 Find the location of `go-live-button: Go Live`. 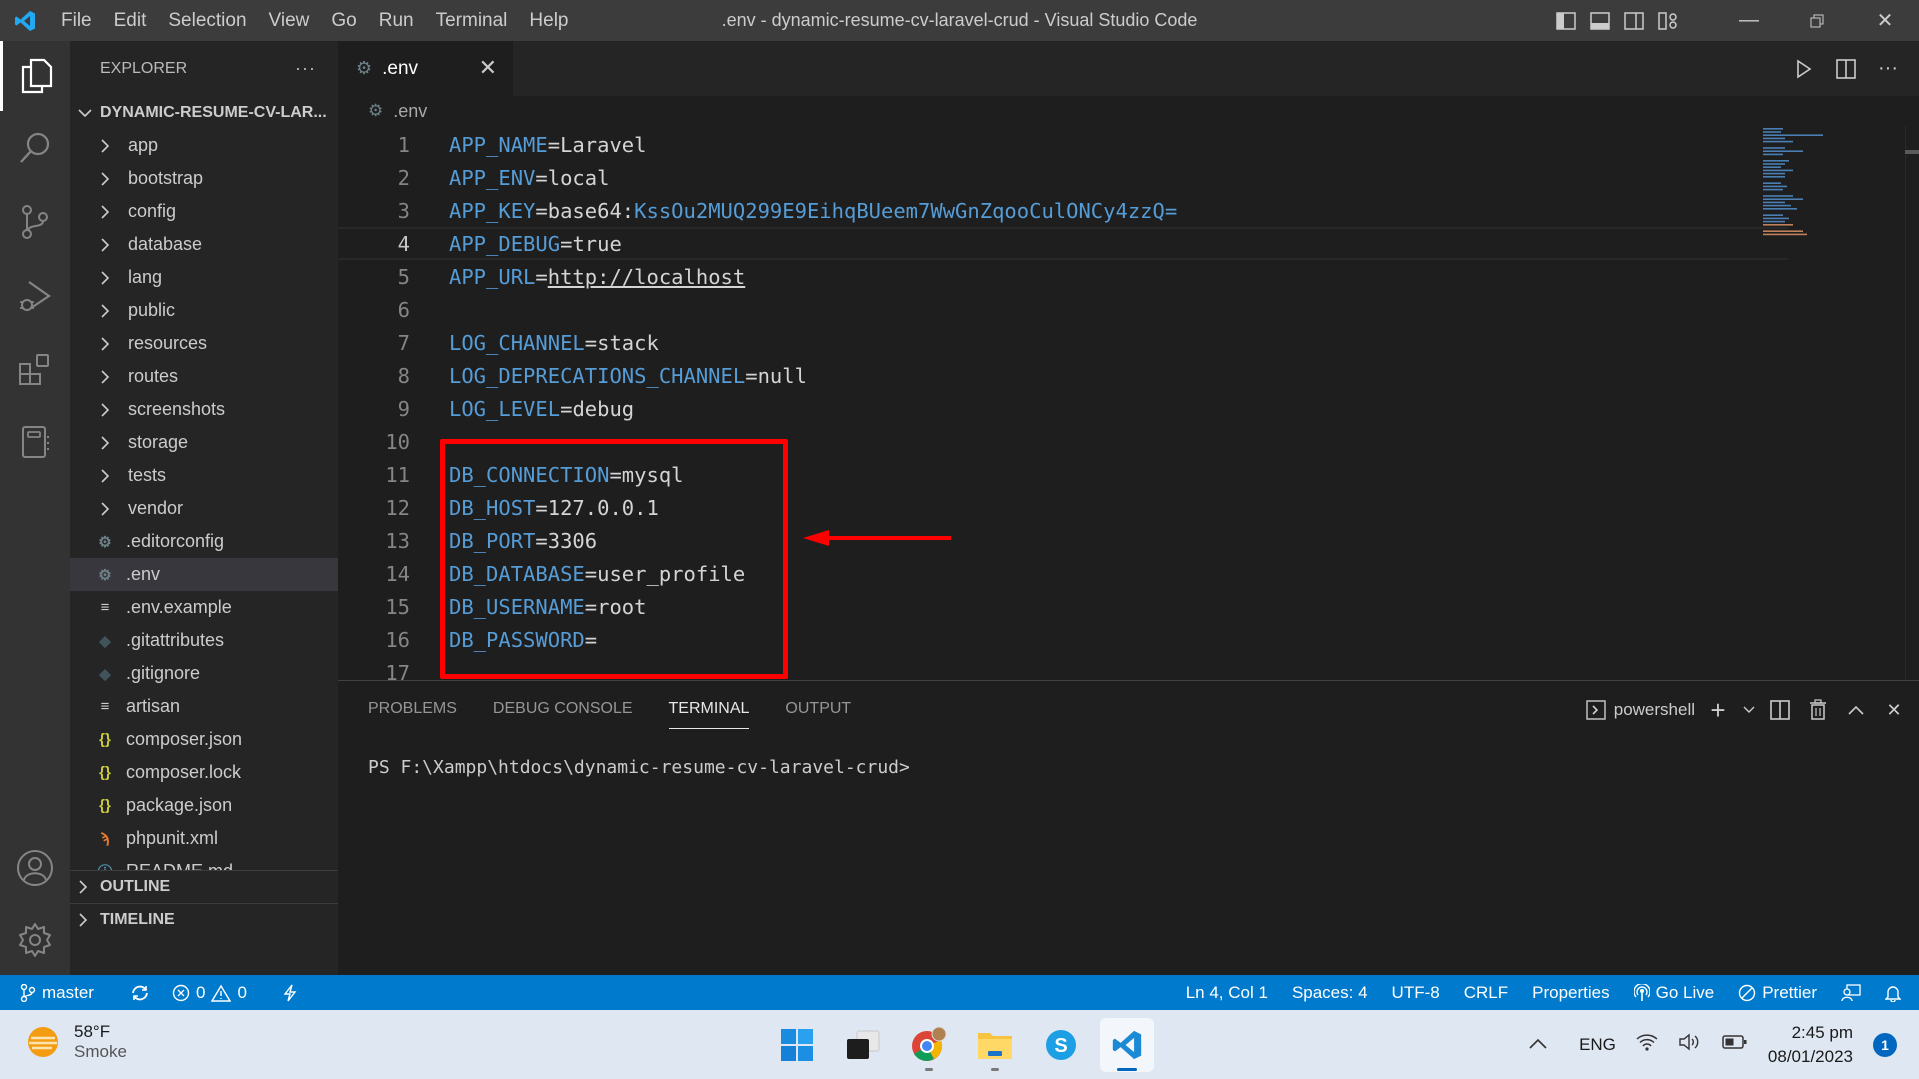

go-live-button: Go Live is located at coordinates (1673, 993).